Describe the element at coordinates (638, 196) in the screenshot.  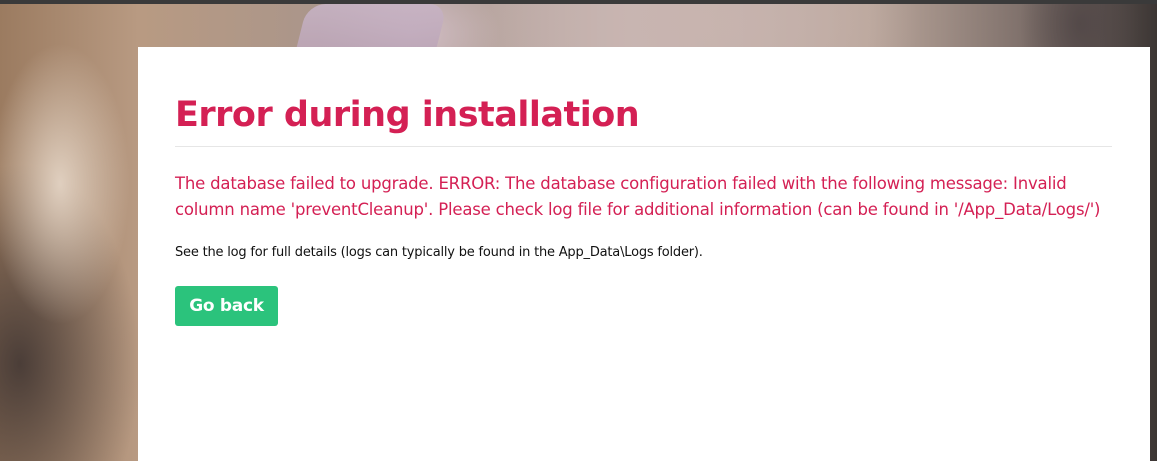
I see `error-message: The database failed to upgrade. ERROR` at that location.